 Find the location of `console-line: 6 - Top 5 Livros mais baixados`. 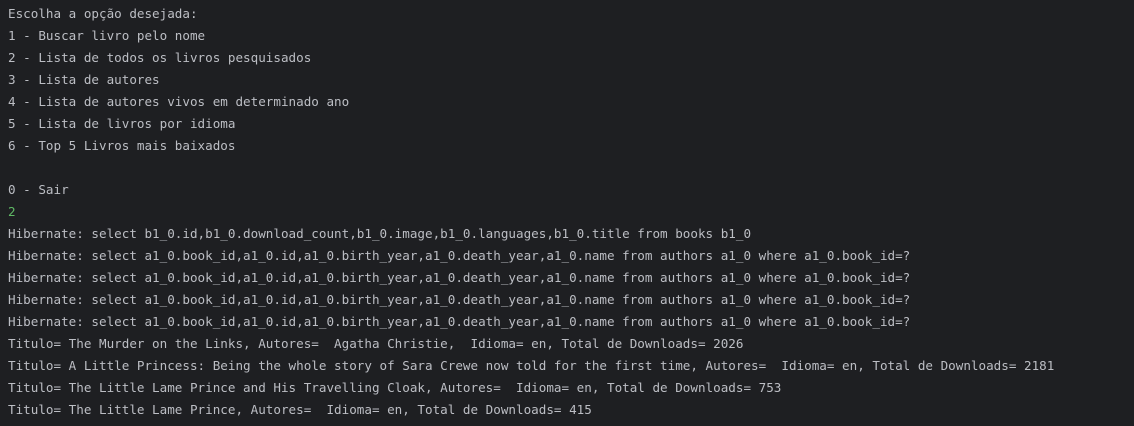

console-line: 6 - Top 5 Livros mais baixados is located at coordinates (122, 145).